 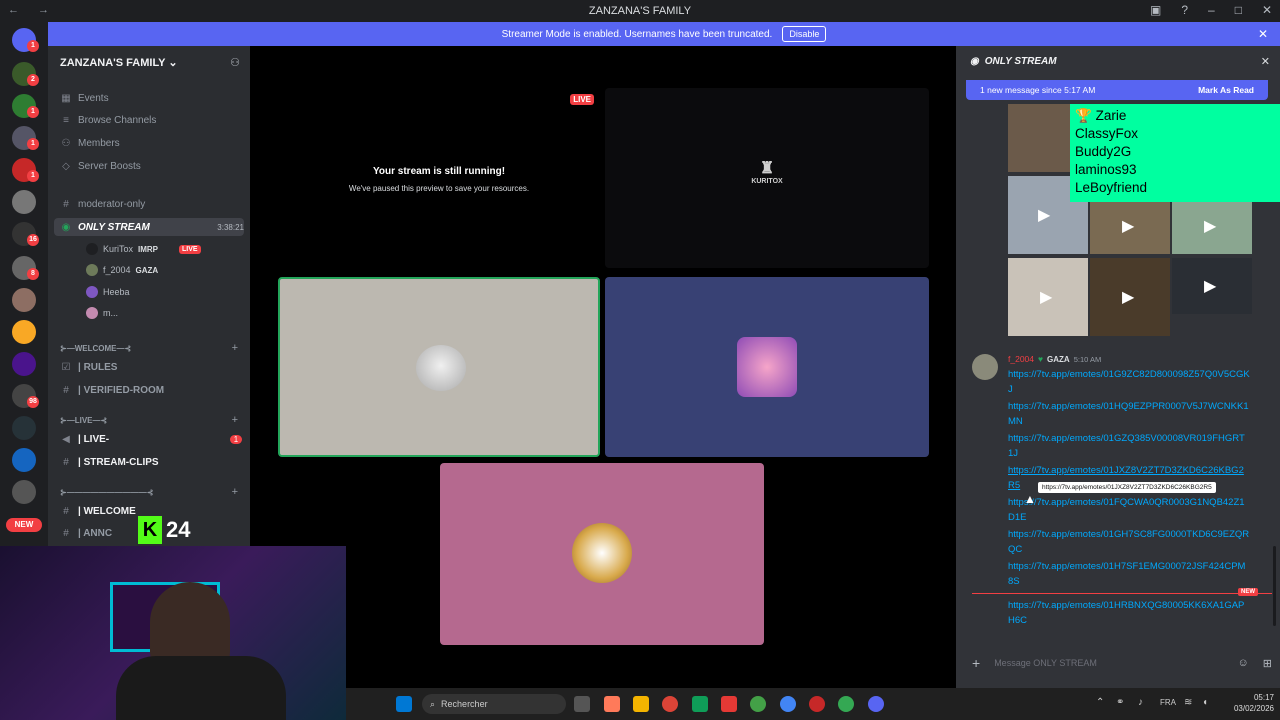 What do you see at coordinates (1155, 10) in the screenshot?
I see `inbox-icon: ▣` at bounding box center [1155, 10].